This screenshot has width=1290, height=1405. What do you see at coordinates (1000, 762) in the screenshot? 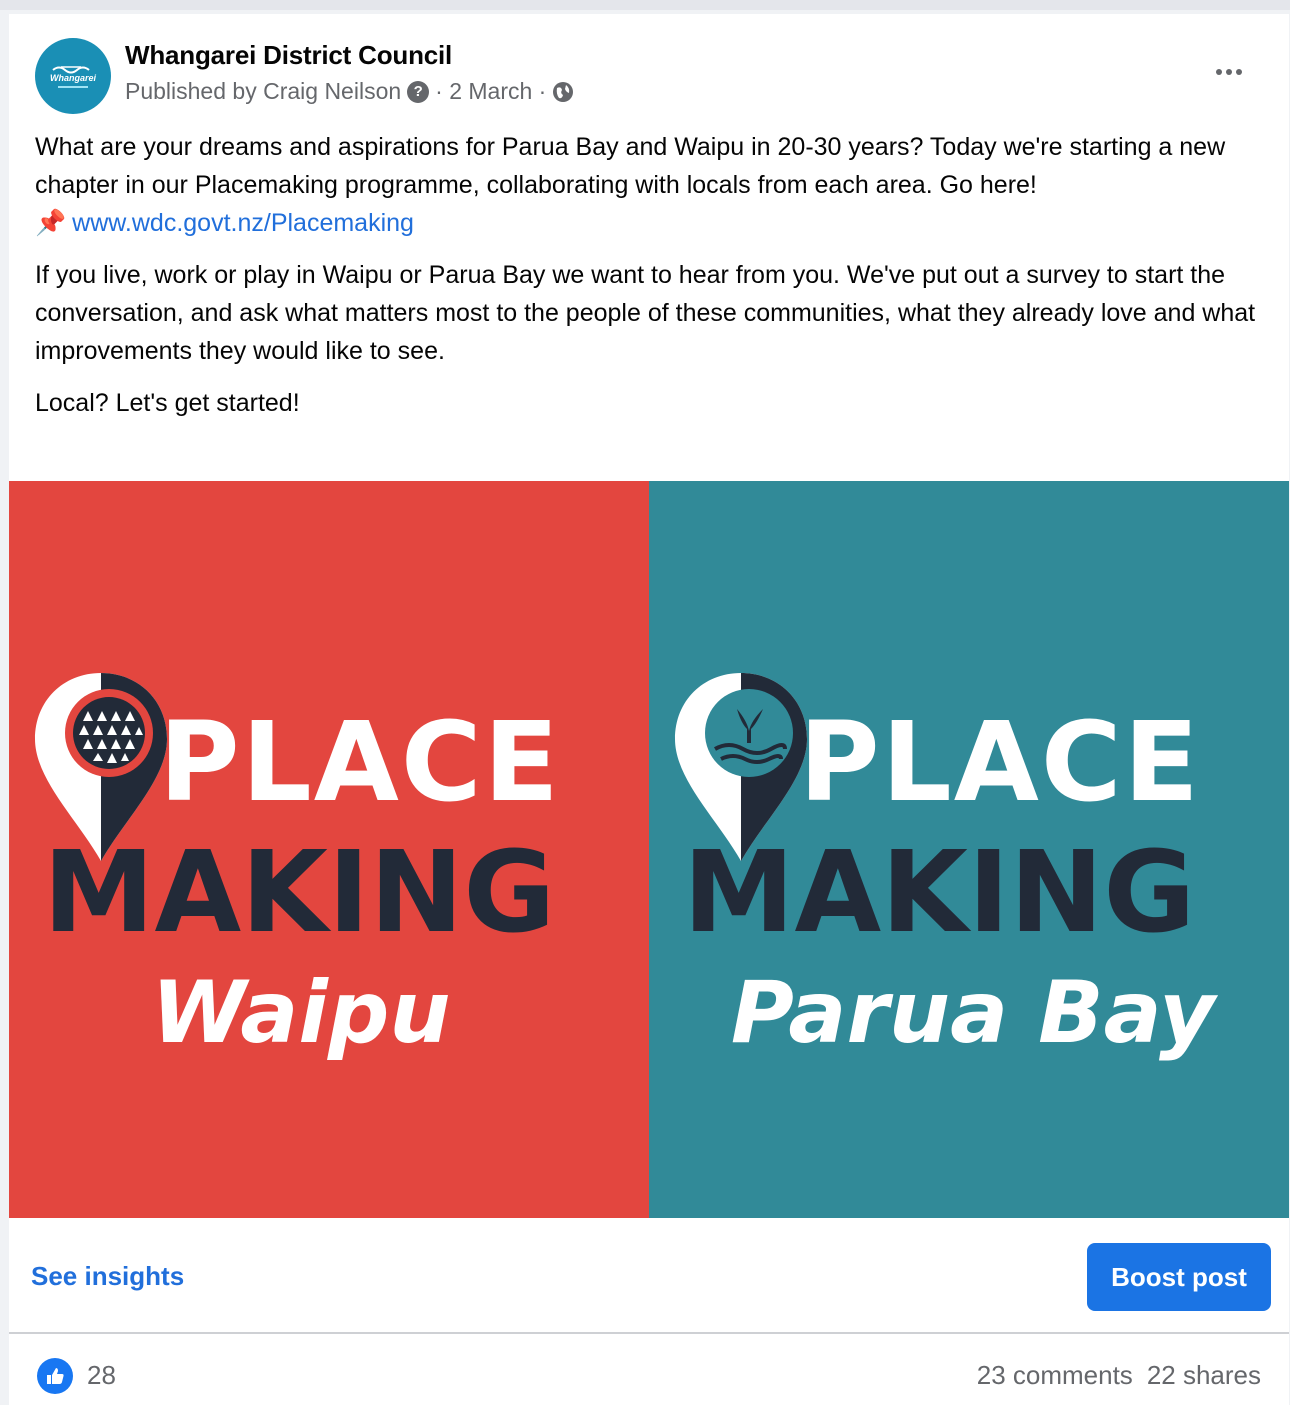
I see `parua-bay-place-word: PLACE` at bounding box center [1000, 762].